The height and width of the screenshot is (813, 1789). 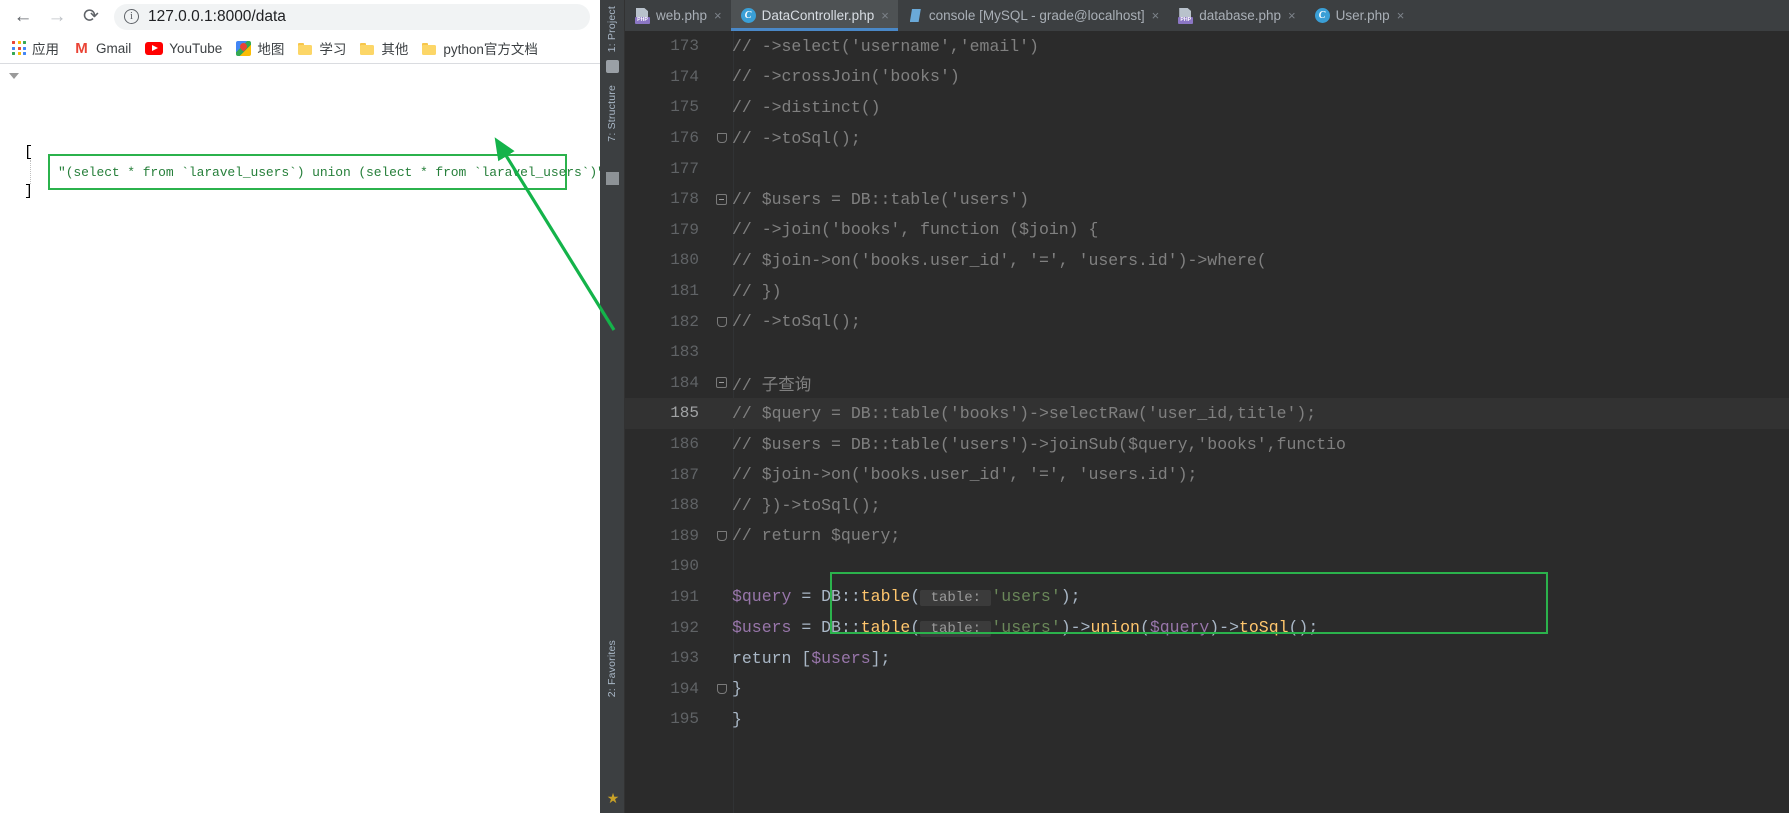 I want to click on bookmark-item: 学习, so click(x=322, y=48).